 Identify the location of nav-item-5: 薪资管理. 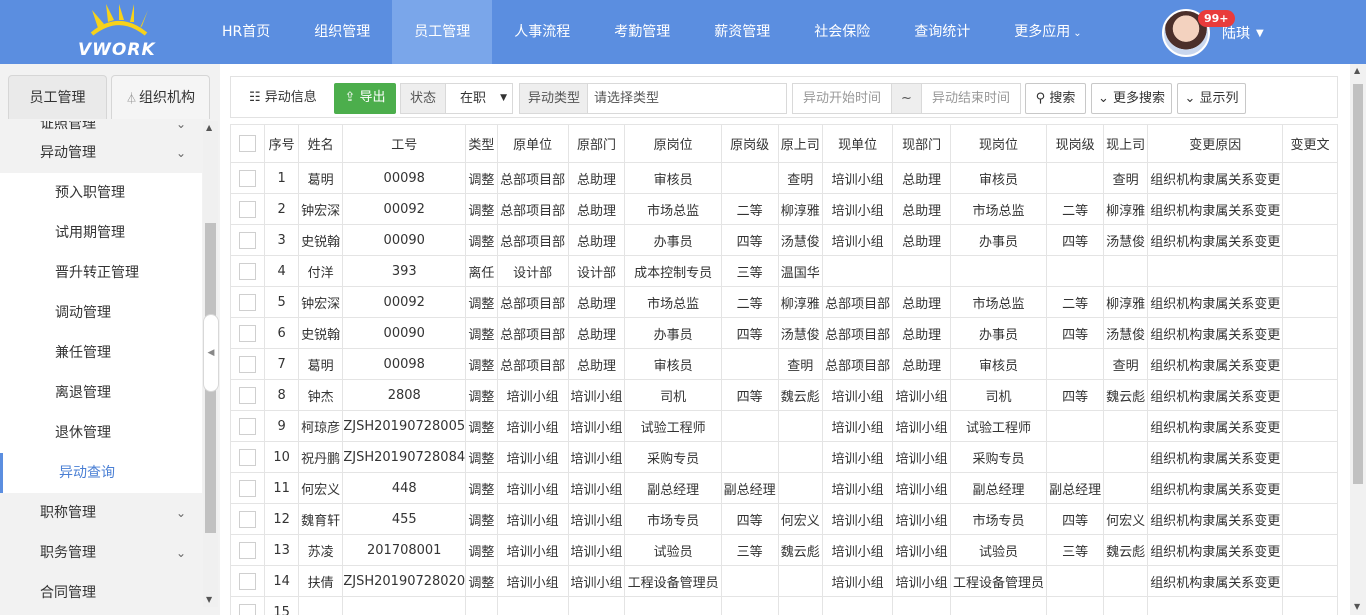
(742, 32).